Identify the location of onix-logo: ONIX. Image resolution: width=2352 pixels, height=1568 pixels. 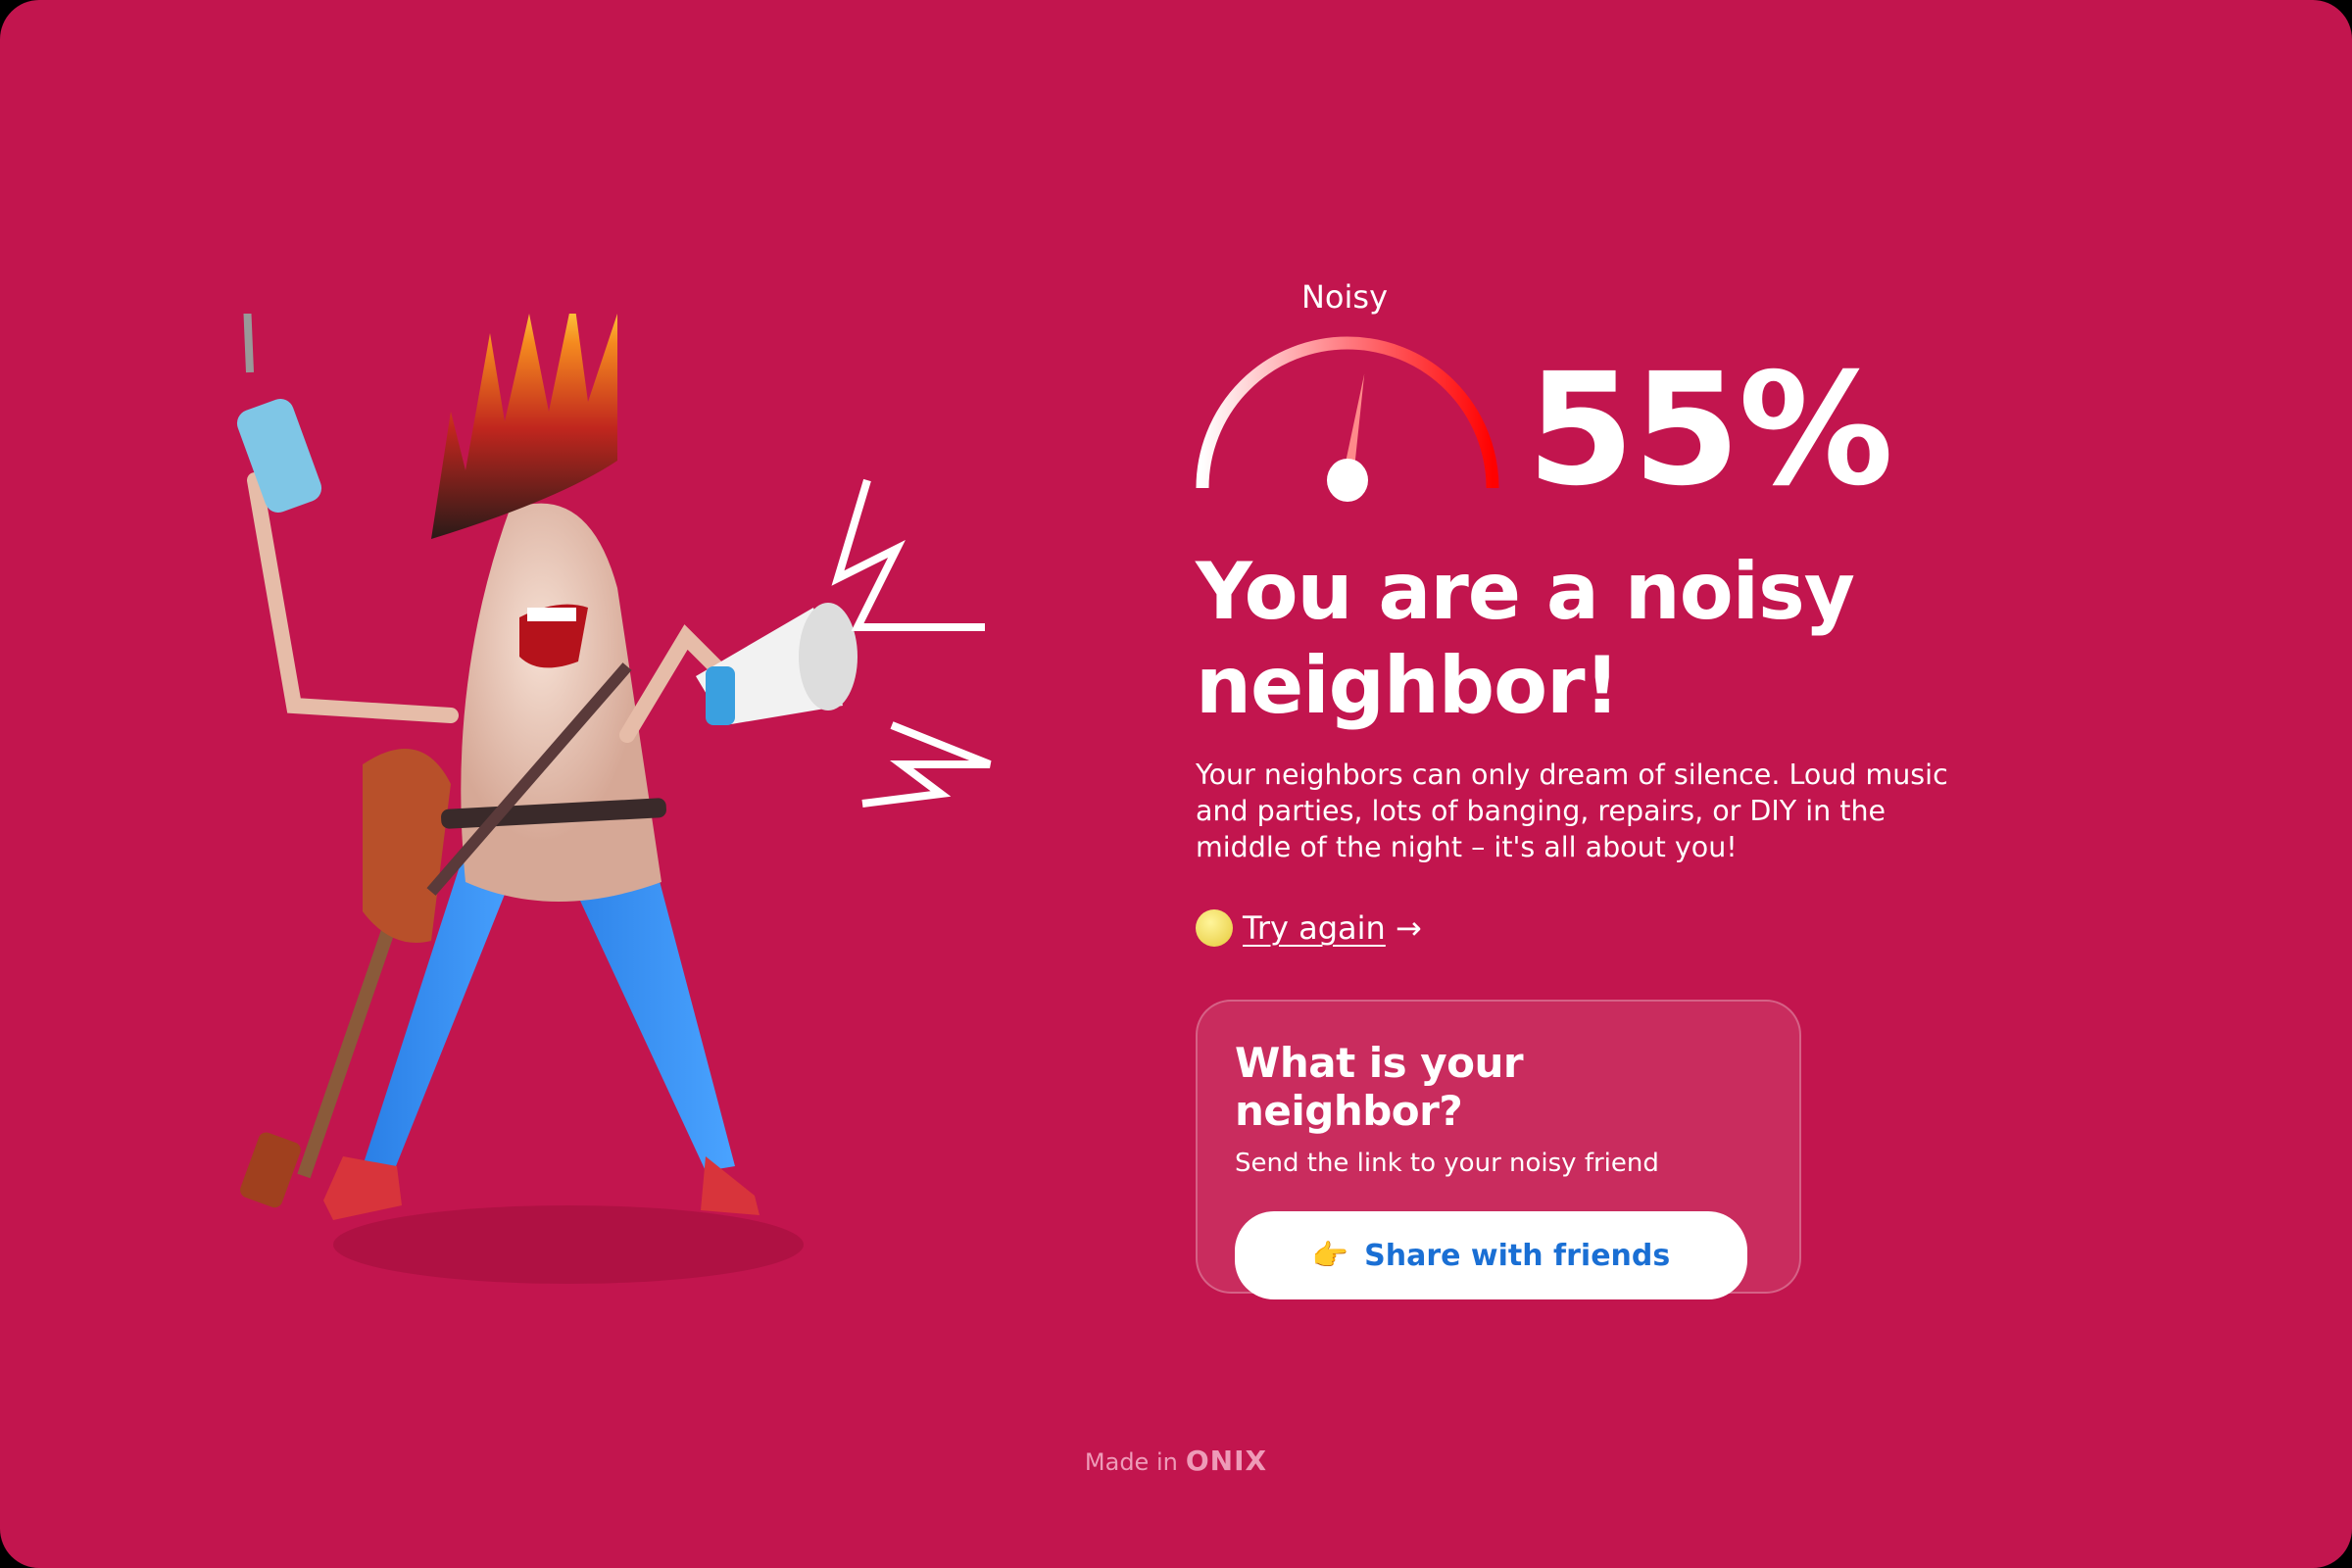
(1226, 1461).